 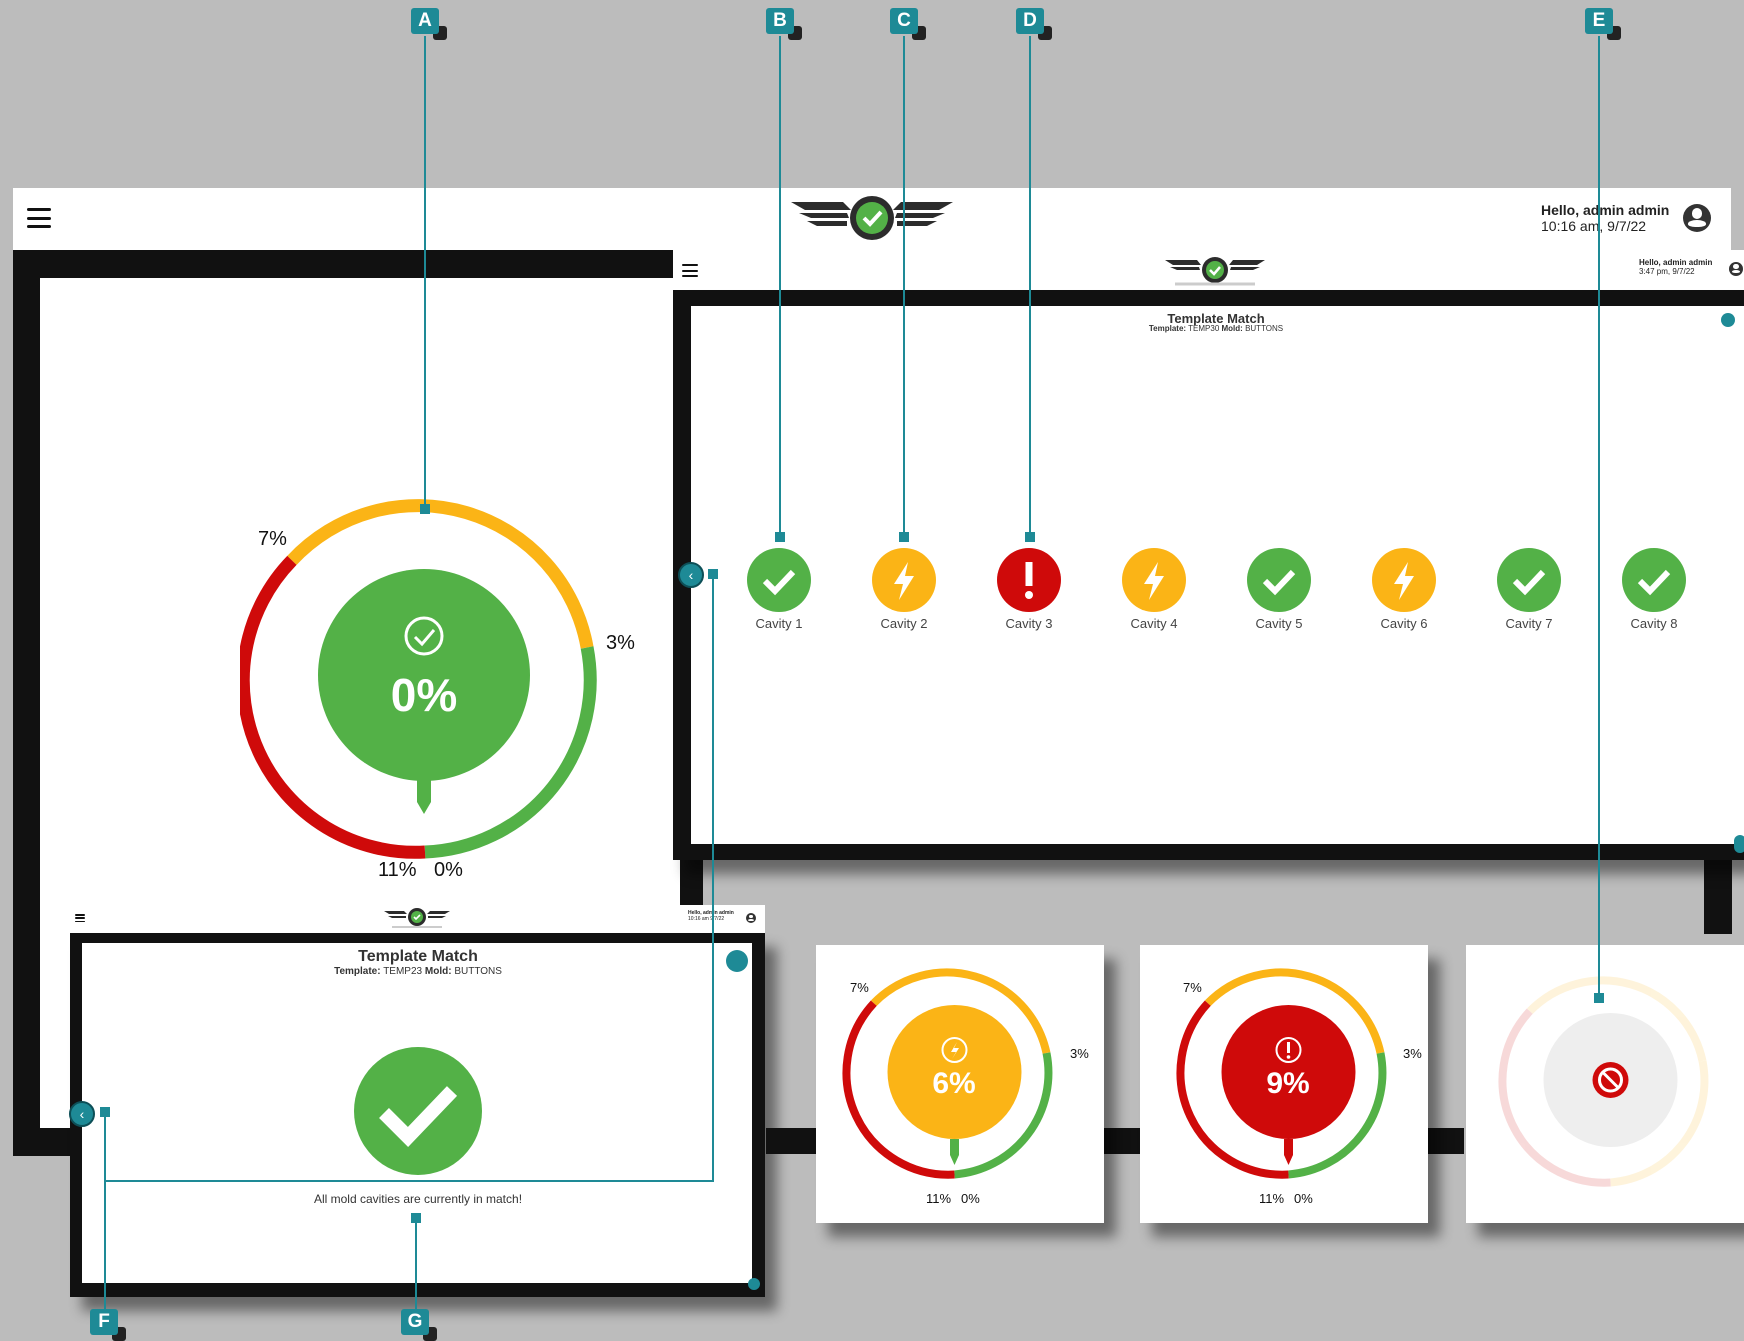 I want to click on mini-alarm-lower-right: 0%, so click(x=1303, y=1198).